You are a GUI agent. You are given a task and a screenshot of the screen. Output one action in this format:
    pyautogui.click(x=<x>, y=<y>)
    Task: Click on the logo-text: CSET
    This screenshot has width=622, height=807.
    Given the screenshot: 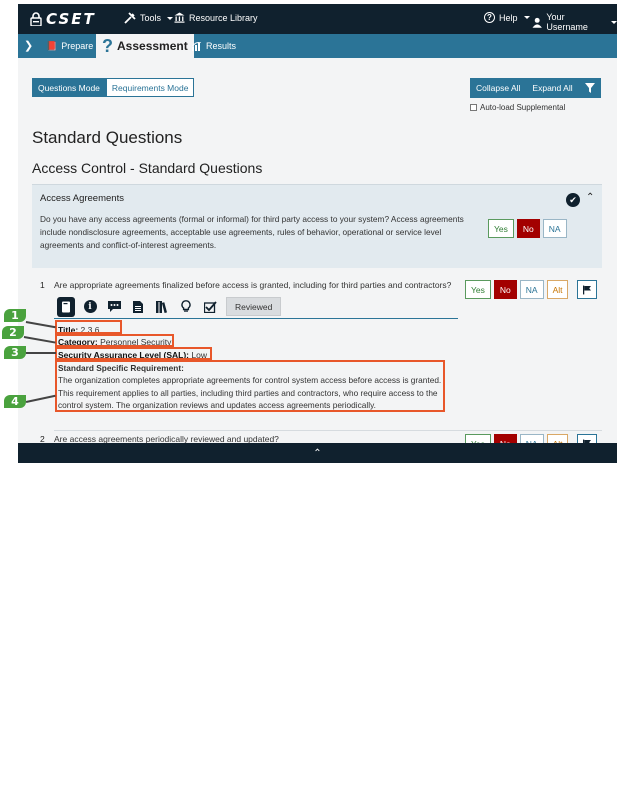 What is the action you would take?
    pyautogui.click(x=71, y=19)
    